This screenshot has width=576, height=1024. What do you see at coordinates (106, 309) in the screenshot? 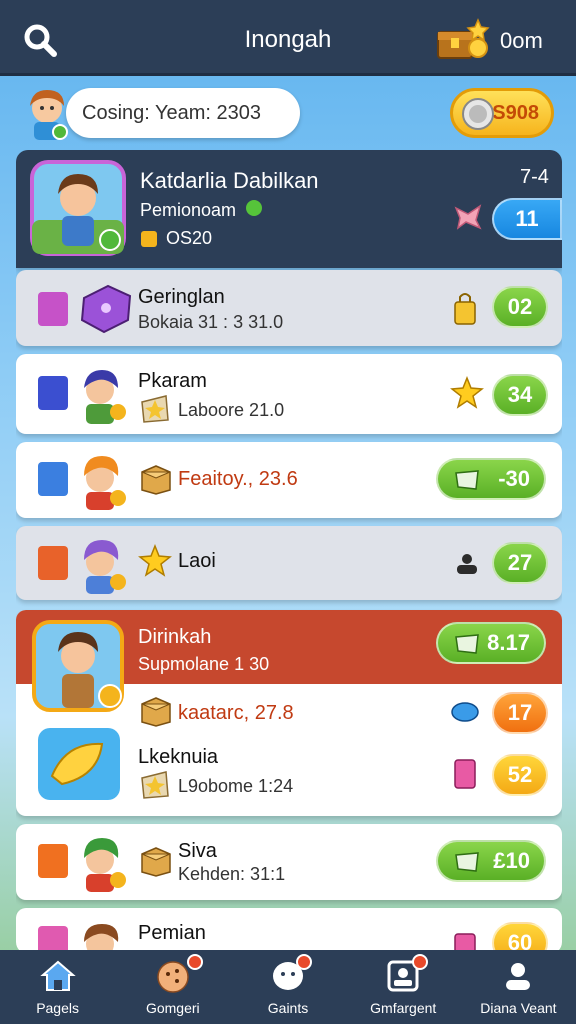
I see `purple-dice-icon` at bounding box center [106, 309].